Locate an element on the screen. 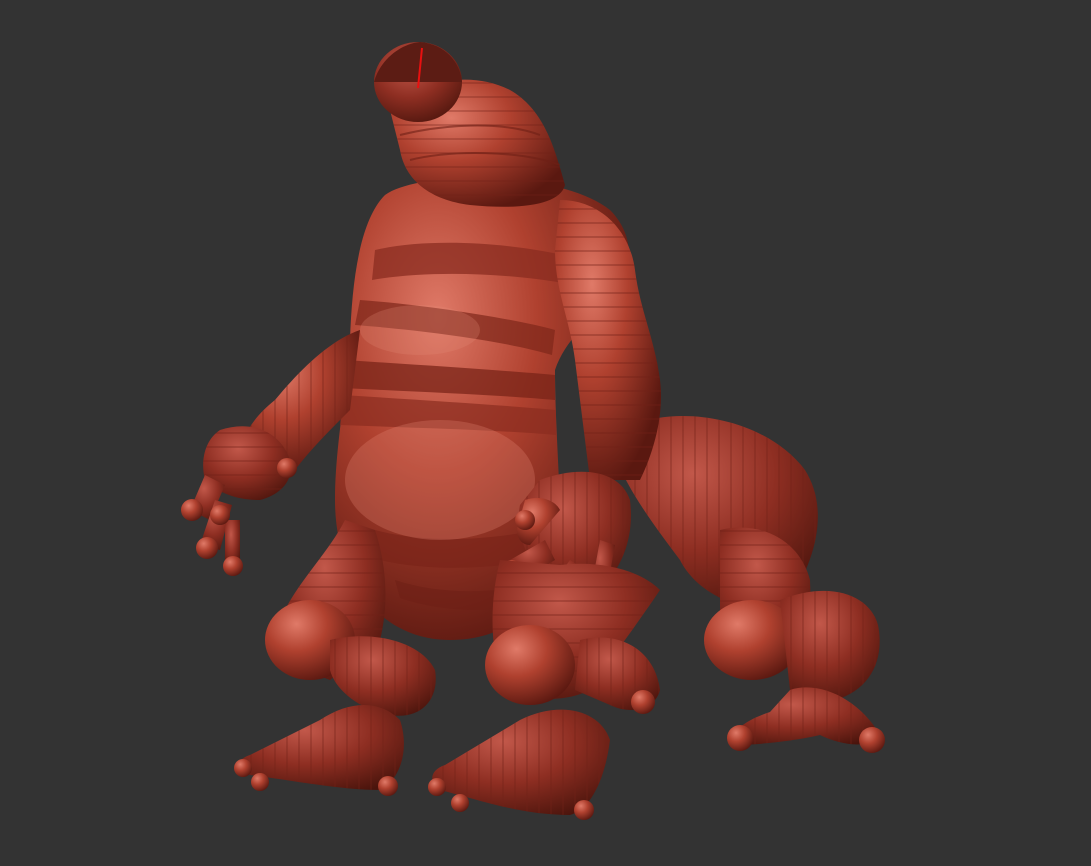 The image size is (1091, 866). head-zsphere is located at coordinates (418, 82).